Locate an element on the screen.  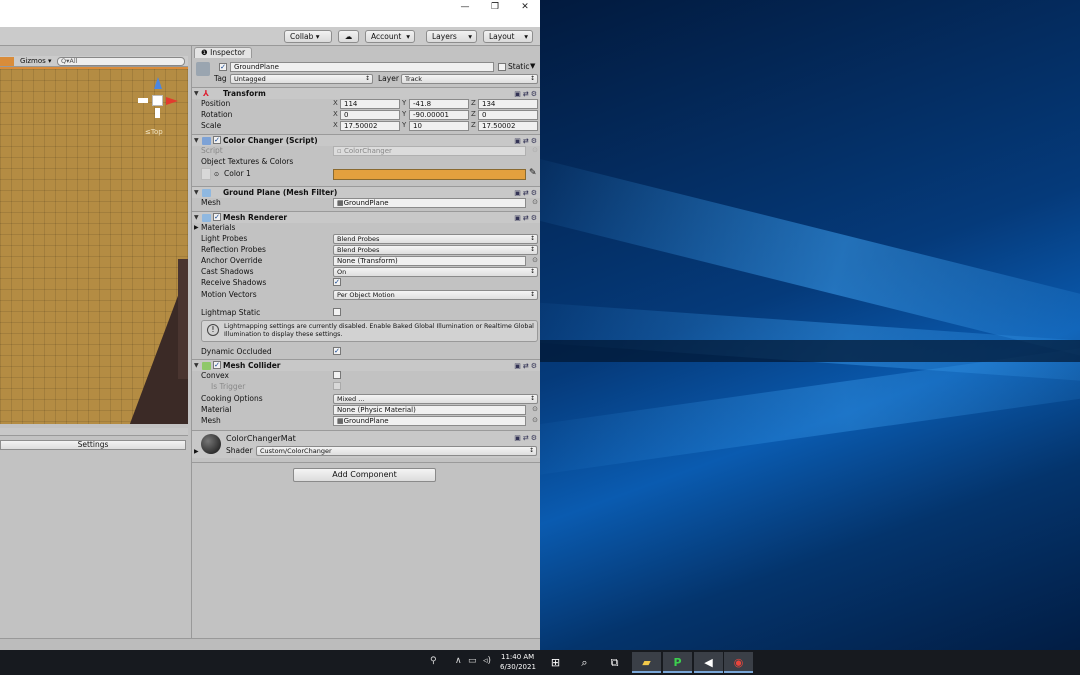
chevron-down-icon: ▾ is located at coordinates (526, 36).